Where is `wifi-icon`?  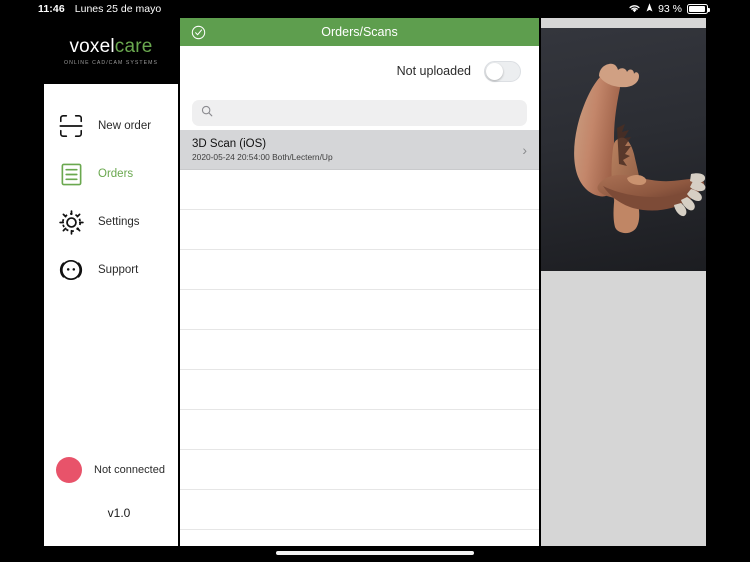
wifi-icon is located at coordinates (634, 9).